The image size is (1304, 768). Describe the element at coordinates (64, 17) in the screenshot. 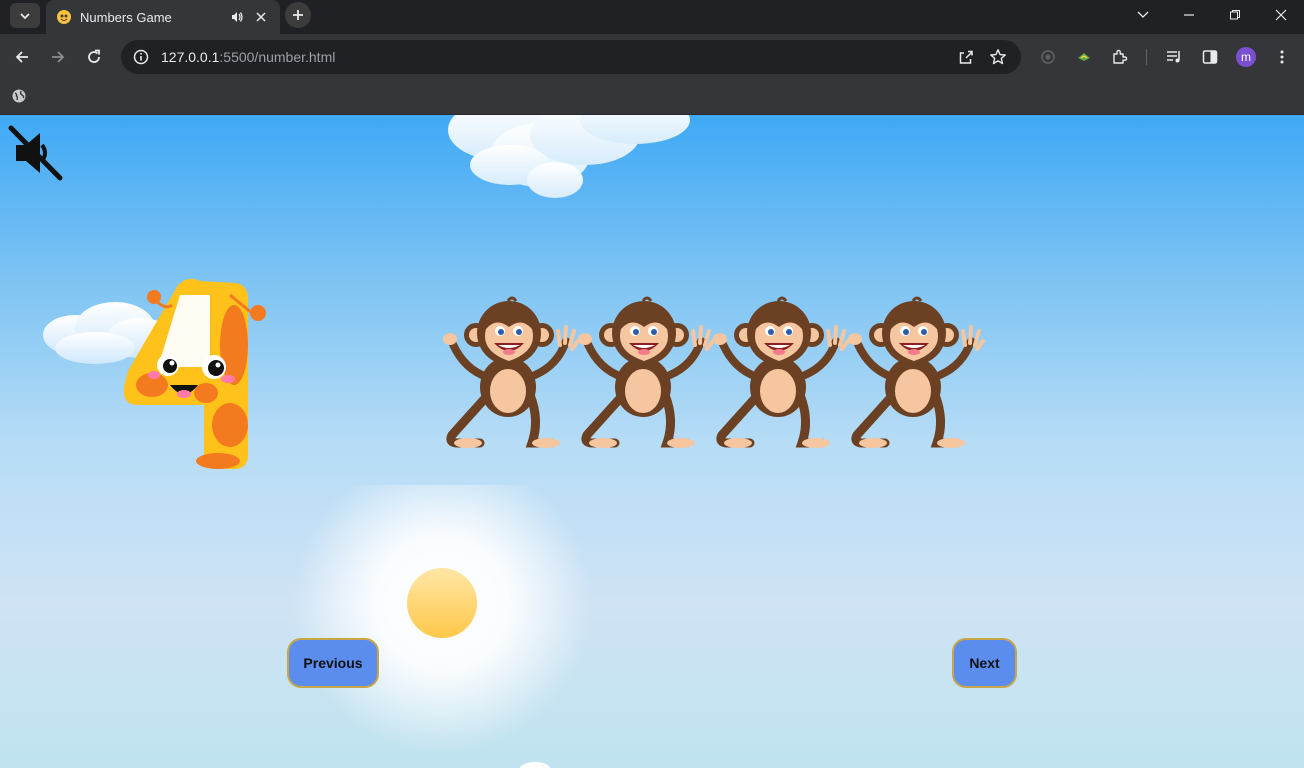

I see `game-favicon-icon` at that location.